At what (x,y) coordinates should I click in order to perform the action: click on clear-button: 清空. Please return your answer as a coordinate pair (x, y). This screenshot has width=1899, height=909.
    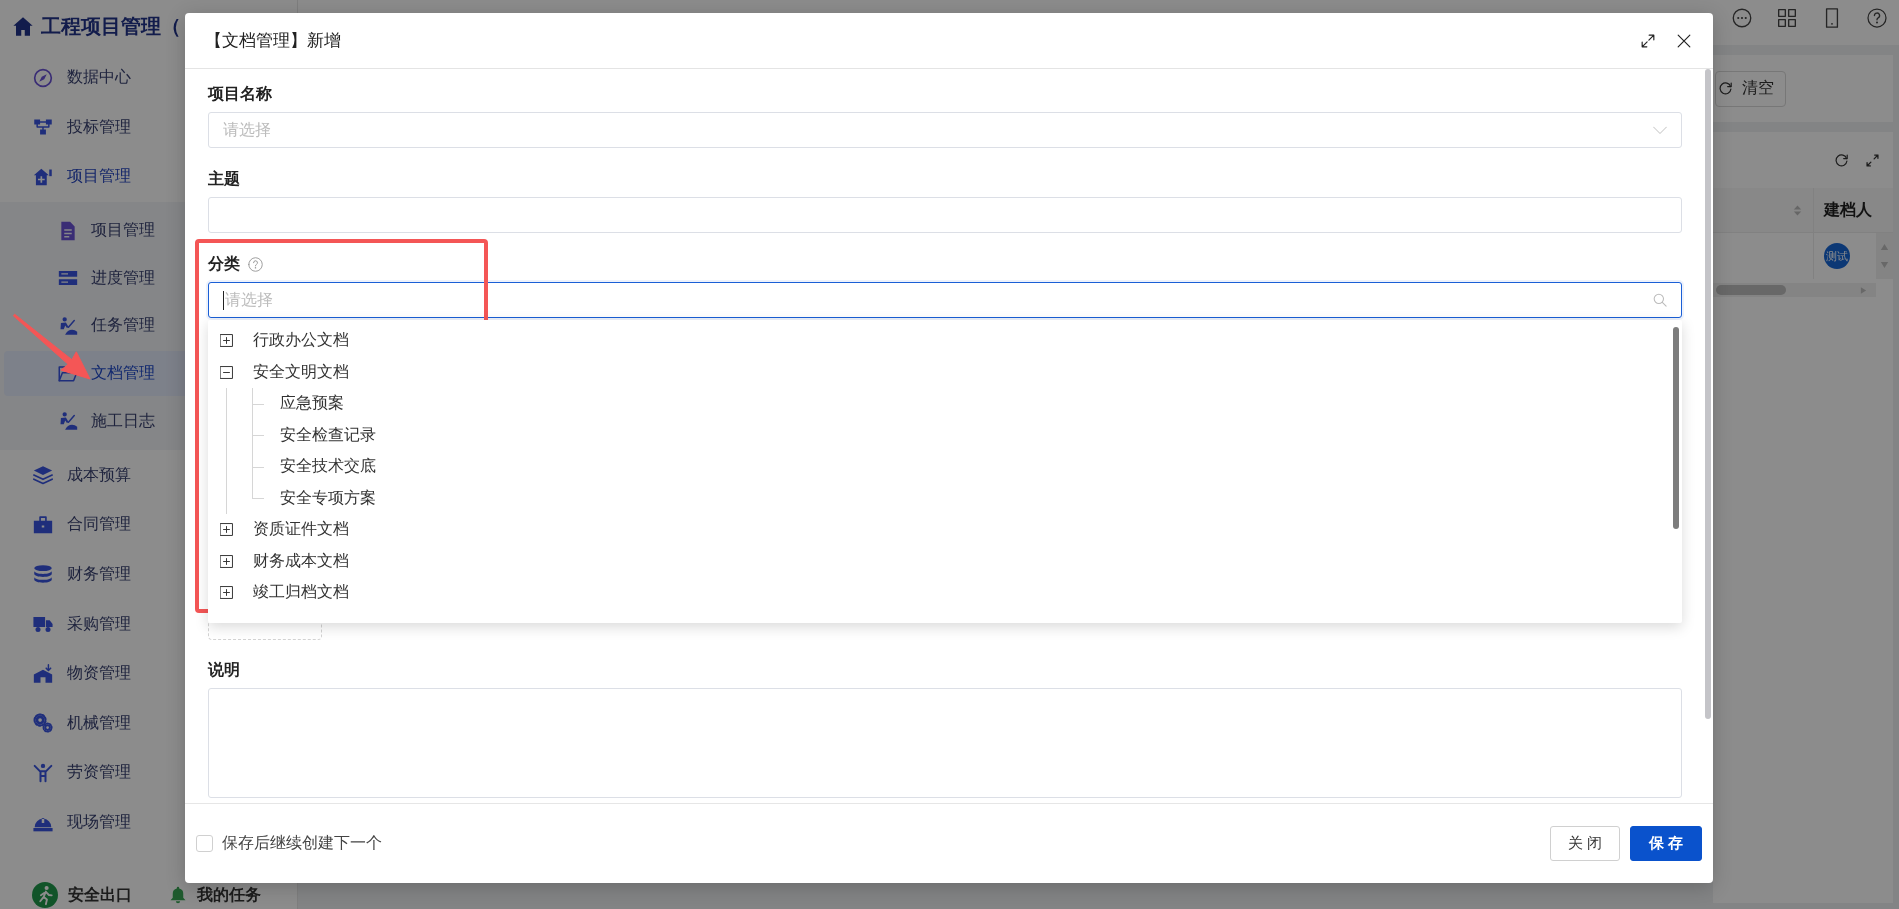
    Looking at the image, I should click on (1750, 88).